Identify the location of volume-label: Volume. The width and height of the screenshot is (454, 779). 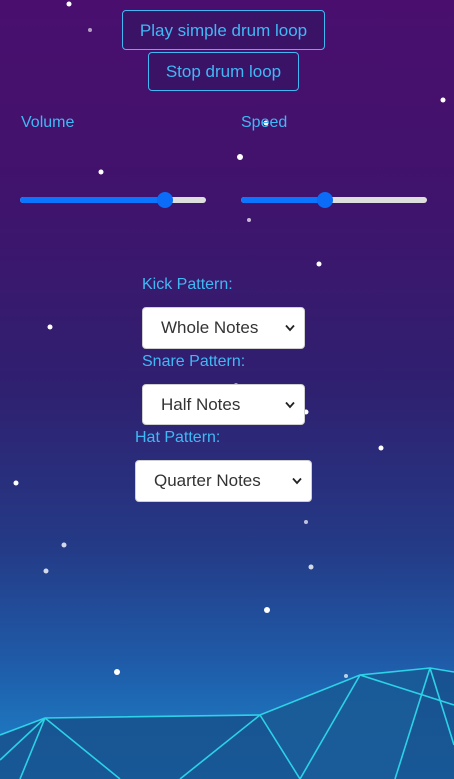
(48, 122).